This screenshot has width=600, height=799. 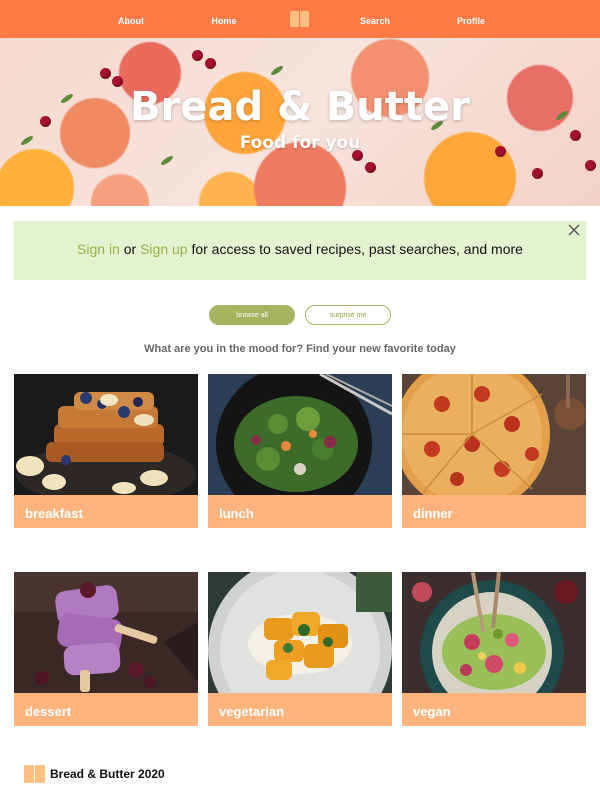 I want to click on category-card-breakfast: breakfast, so click(x=106, y=451).